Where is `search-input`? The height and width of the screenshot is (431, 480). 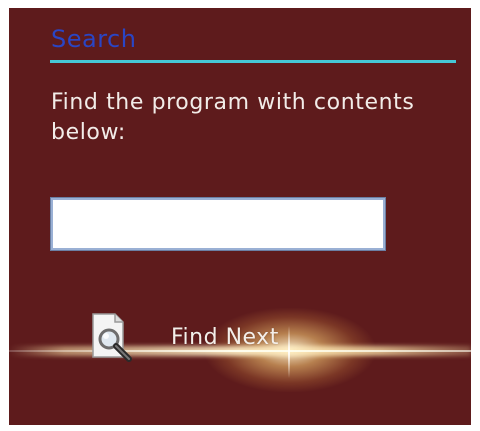
search-input is located at coordinates (218, 224).